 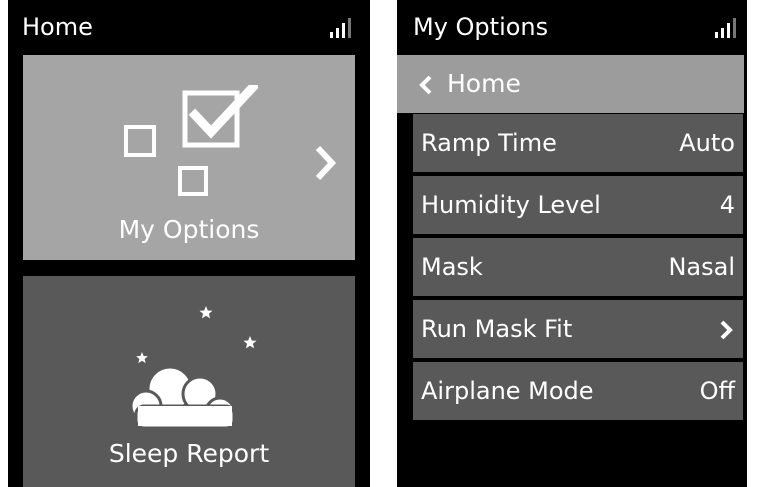 I want to click on screen-title: My Options, so click(x=481, y=27).